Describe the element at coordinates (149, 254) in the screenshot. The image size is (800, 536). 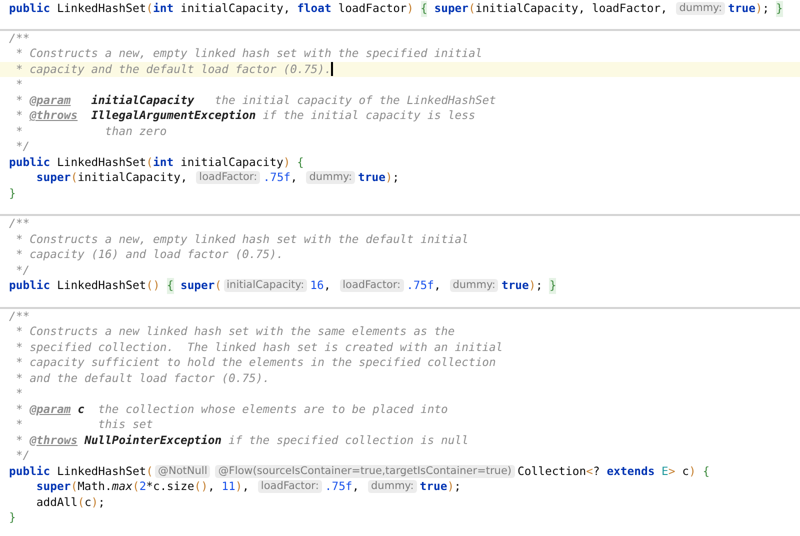
I see `comment-text: * capacity (16) and load factor (0.75).` at that location.